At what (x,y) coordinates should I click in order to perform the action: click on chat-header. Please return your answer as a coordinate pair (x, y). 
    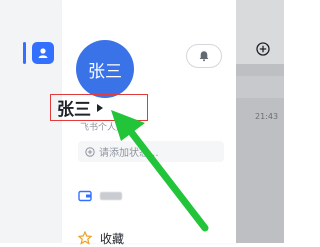
    Looking at the image, I should click on (260, 32).